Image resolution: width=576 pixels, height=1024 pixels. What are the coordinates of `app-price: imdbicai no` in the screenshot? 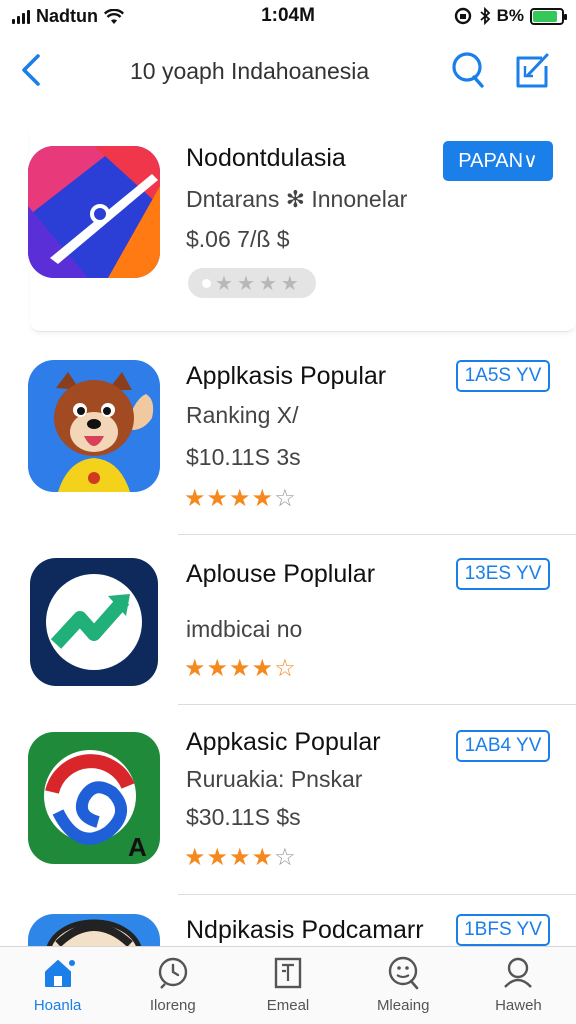 It's located at (244, 629).